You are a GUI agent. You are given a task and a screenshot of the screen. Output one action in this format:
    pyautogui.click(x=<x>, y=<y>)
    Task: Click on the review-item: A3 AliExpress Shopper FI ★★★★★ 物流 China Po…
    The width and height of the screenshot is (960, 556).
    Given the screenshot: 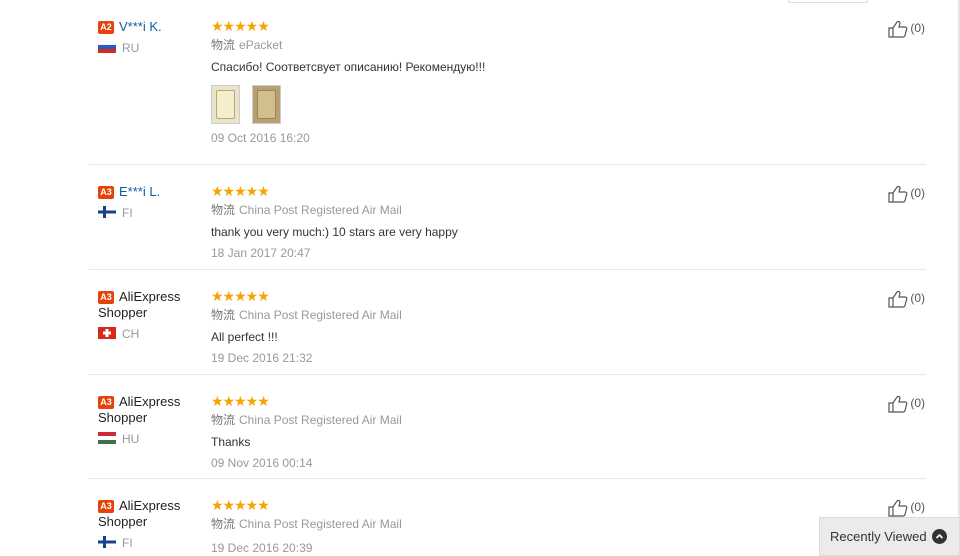 What is the action you would take?
    pyautogui.click(x=507, y=517)
    